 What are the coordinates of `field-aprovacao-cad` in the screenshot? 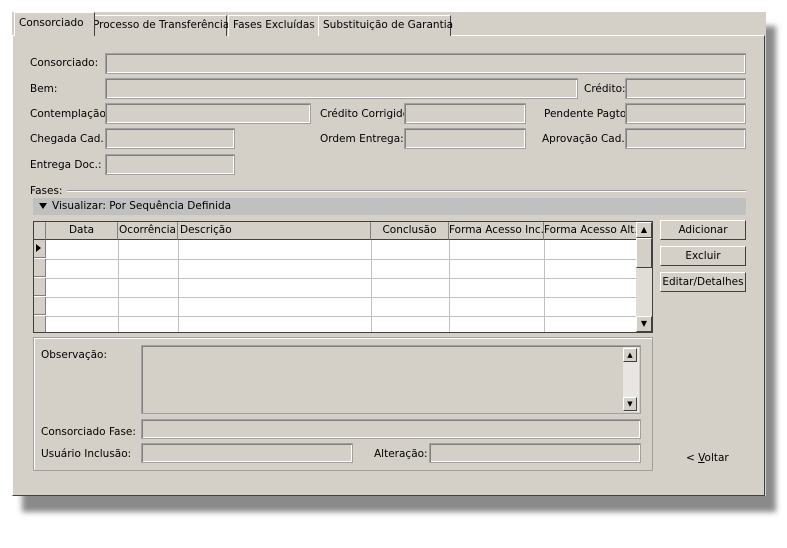 It's located at (685, 138).